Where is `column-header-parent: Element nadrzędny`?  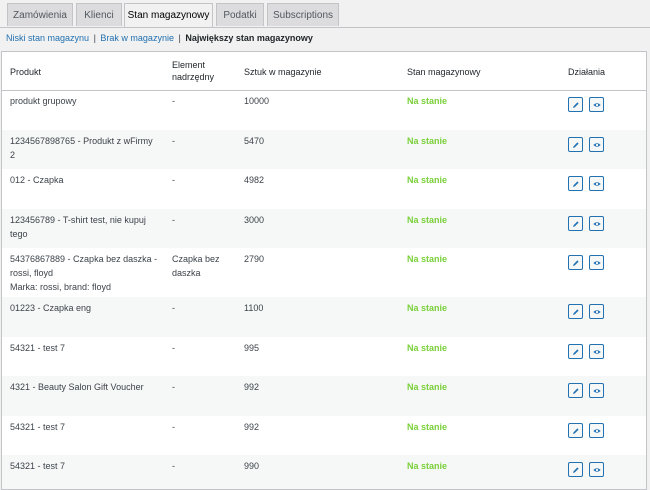
column-header-parent: Element nadrzędny is located at coordinates (197, 71).